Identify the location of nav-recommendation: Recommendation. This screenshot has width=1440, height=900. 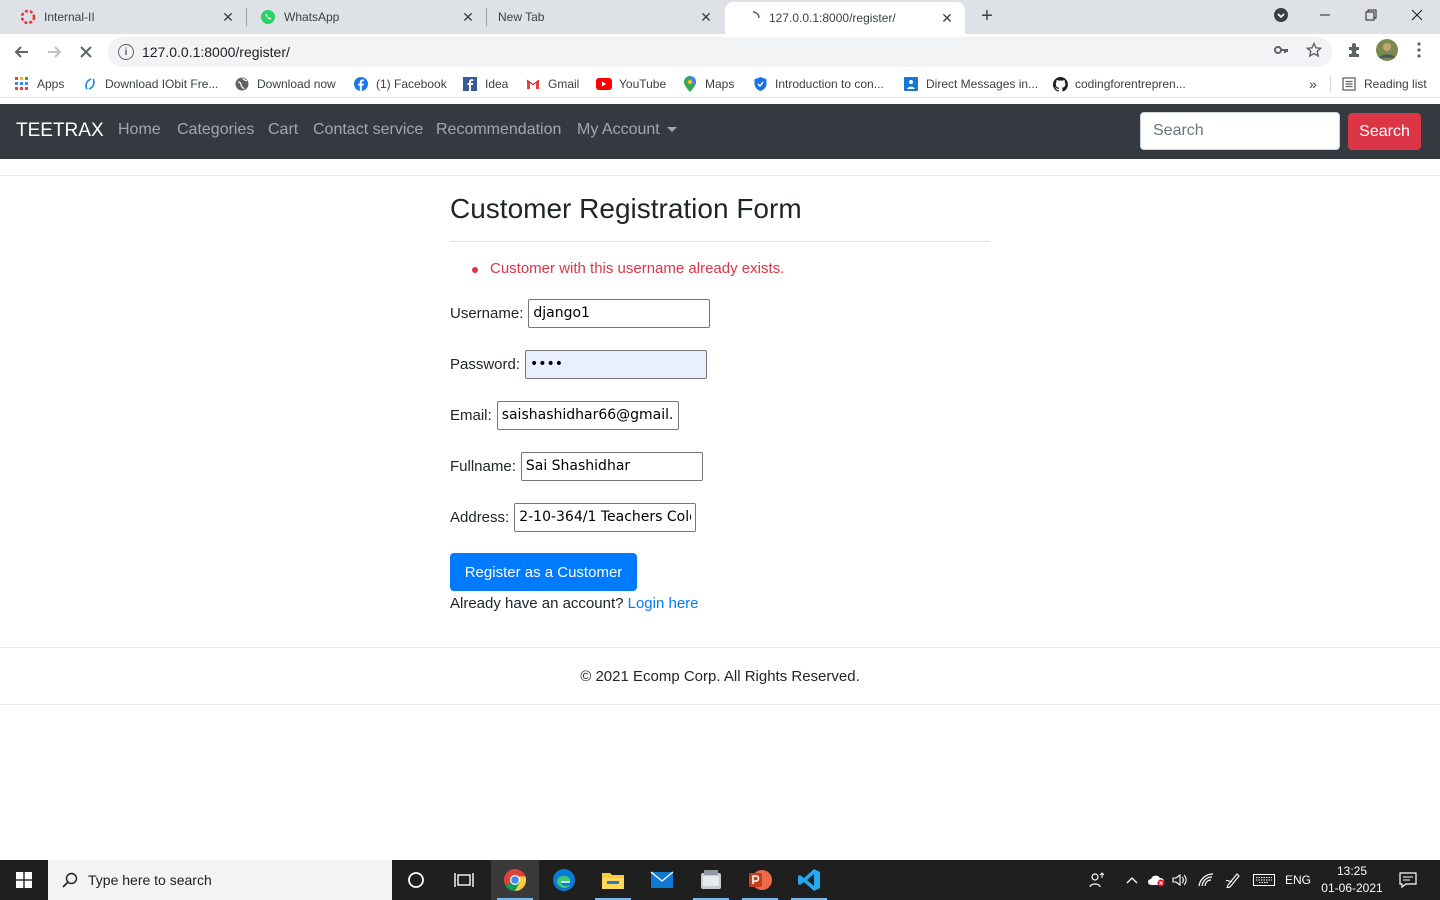
(498, 130).